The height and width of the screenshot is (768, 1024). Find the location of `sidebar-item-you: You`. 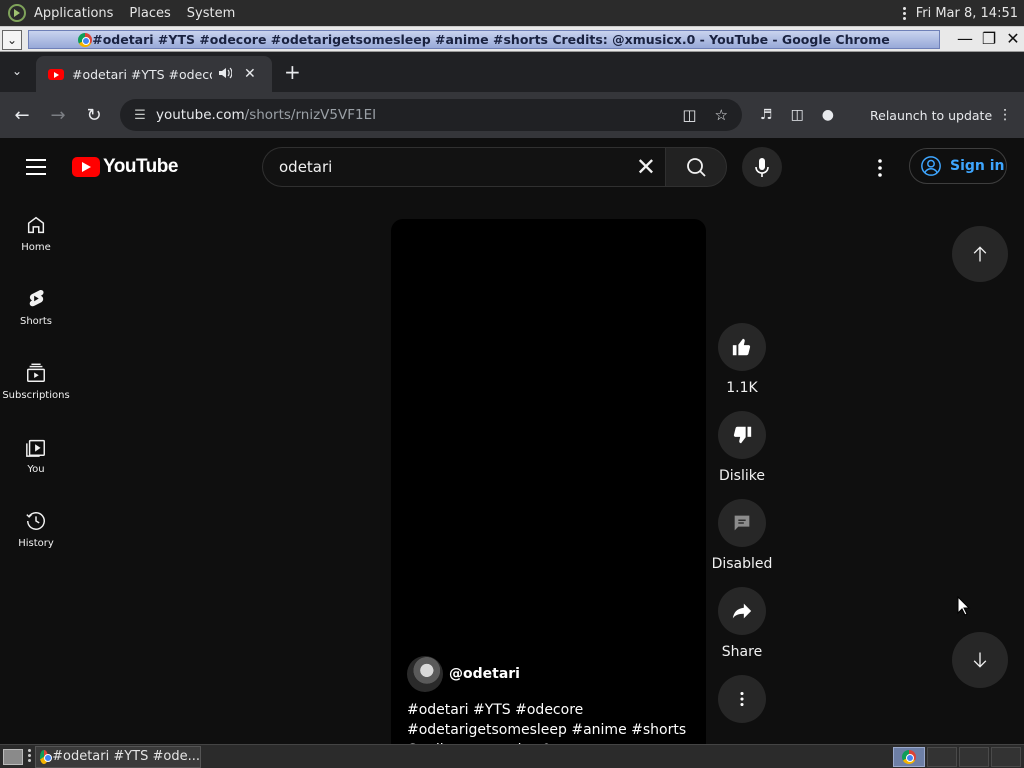

sidebar-item-you: You is located at coordinates (36, 457).